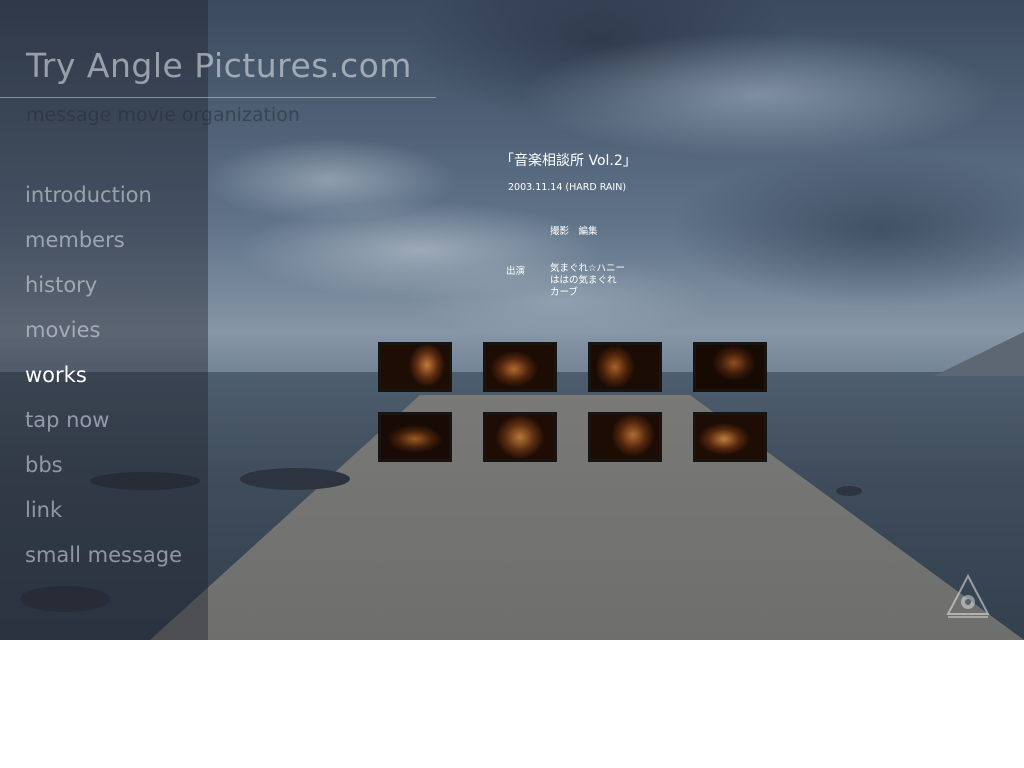 This screenshot has height=768, width=1024. I want to click on title-divider, so click(218, 97).